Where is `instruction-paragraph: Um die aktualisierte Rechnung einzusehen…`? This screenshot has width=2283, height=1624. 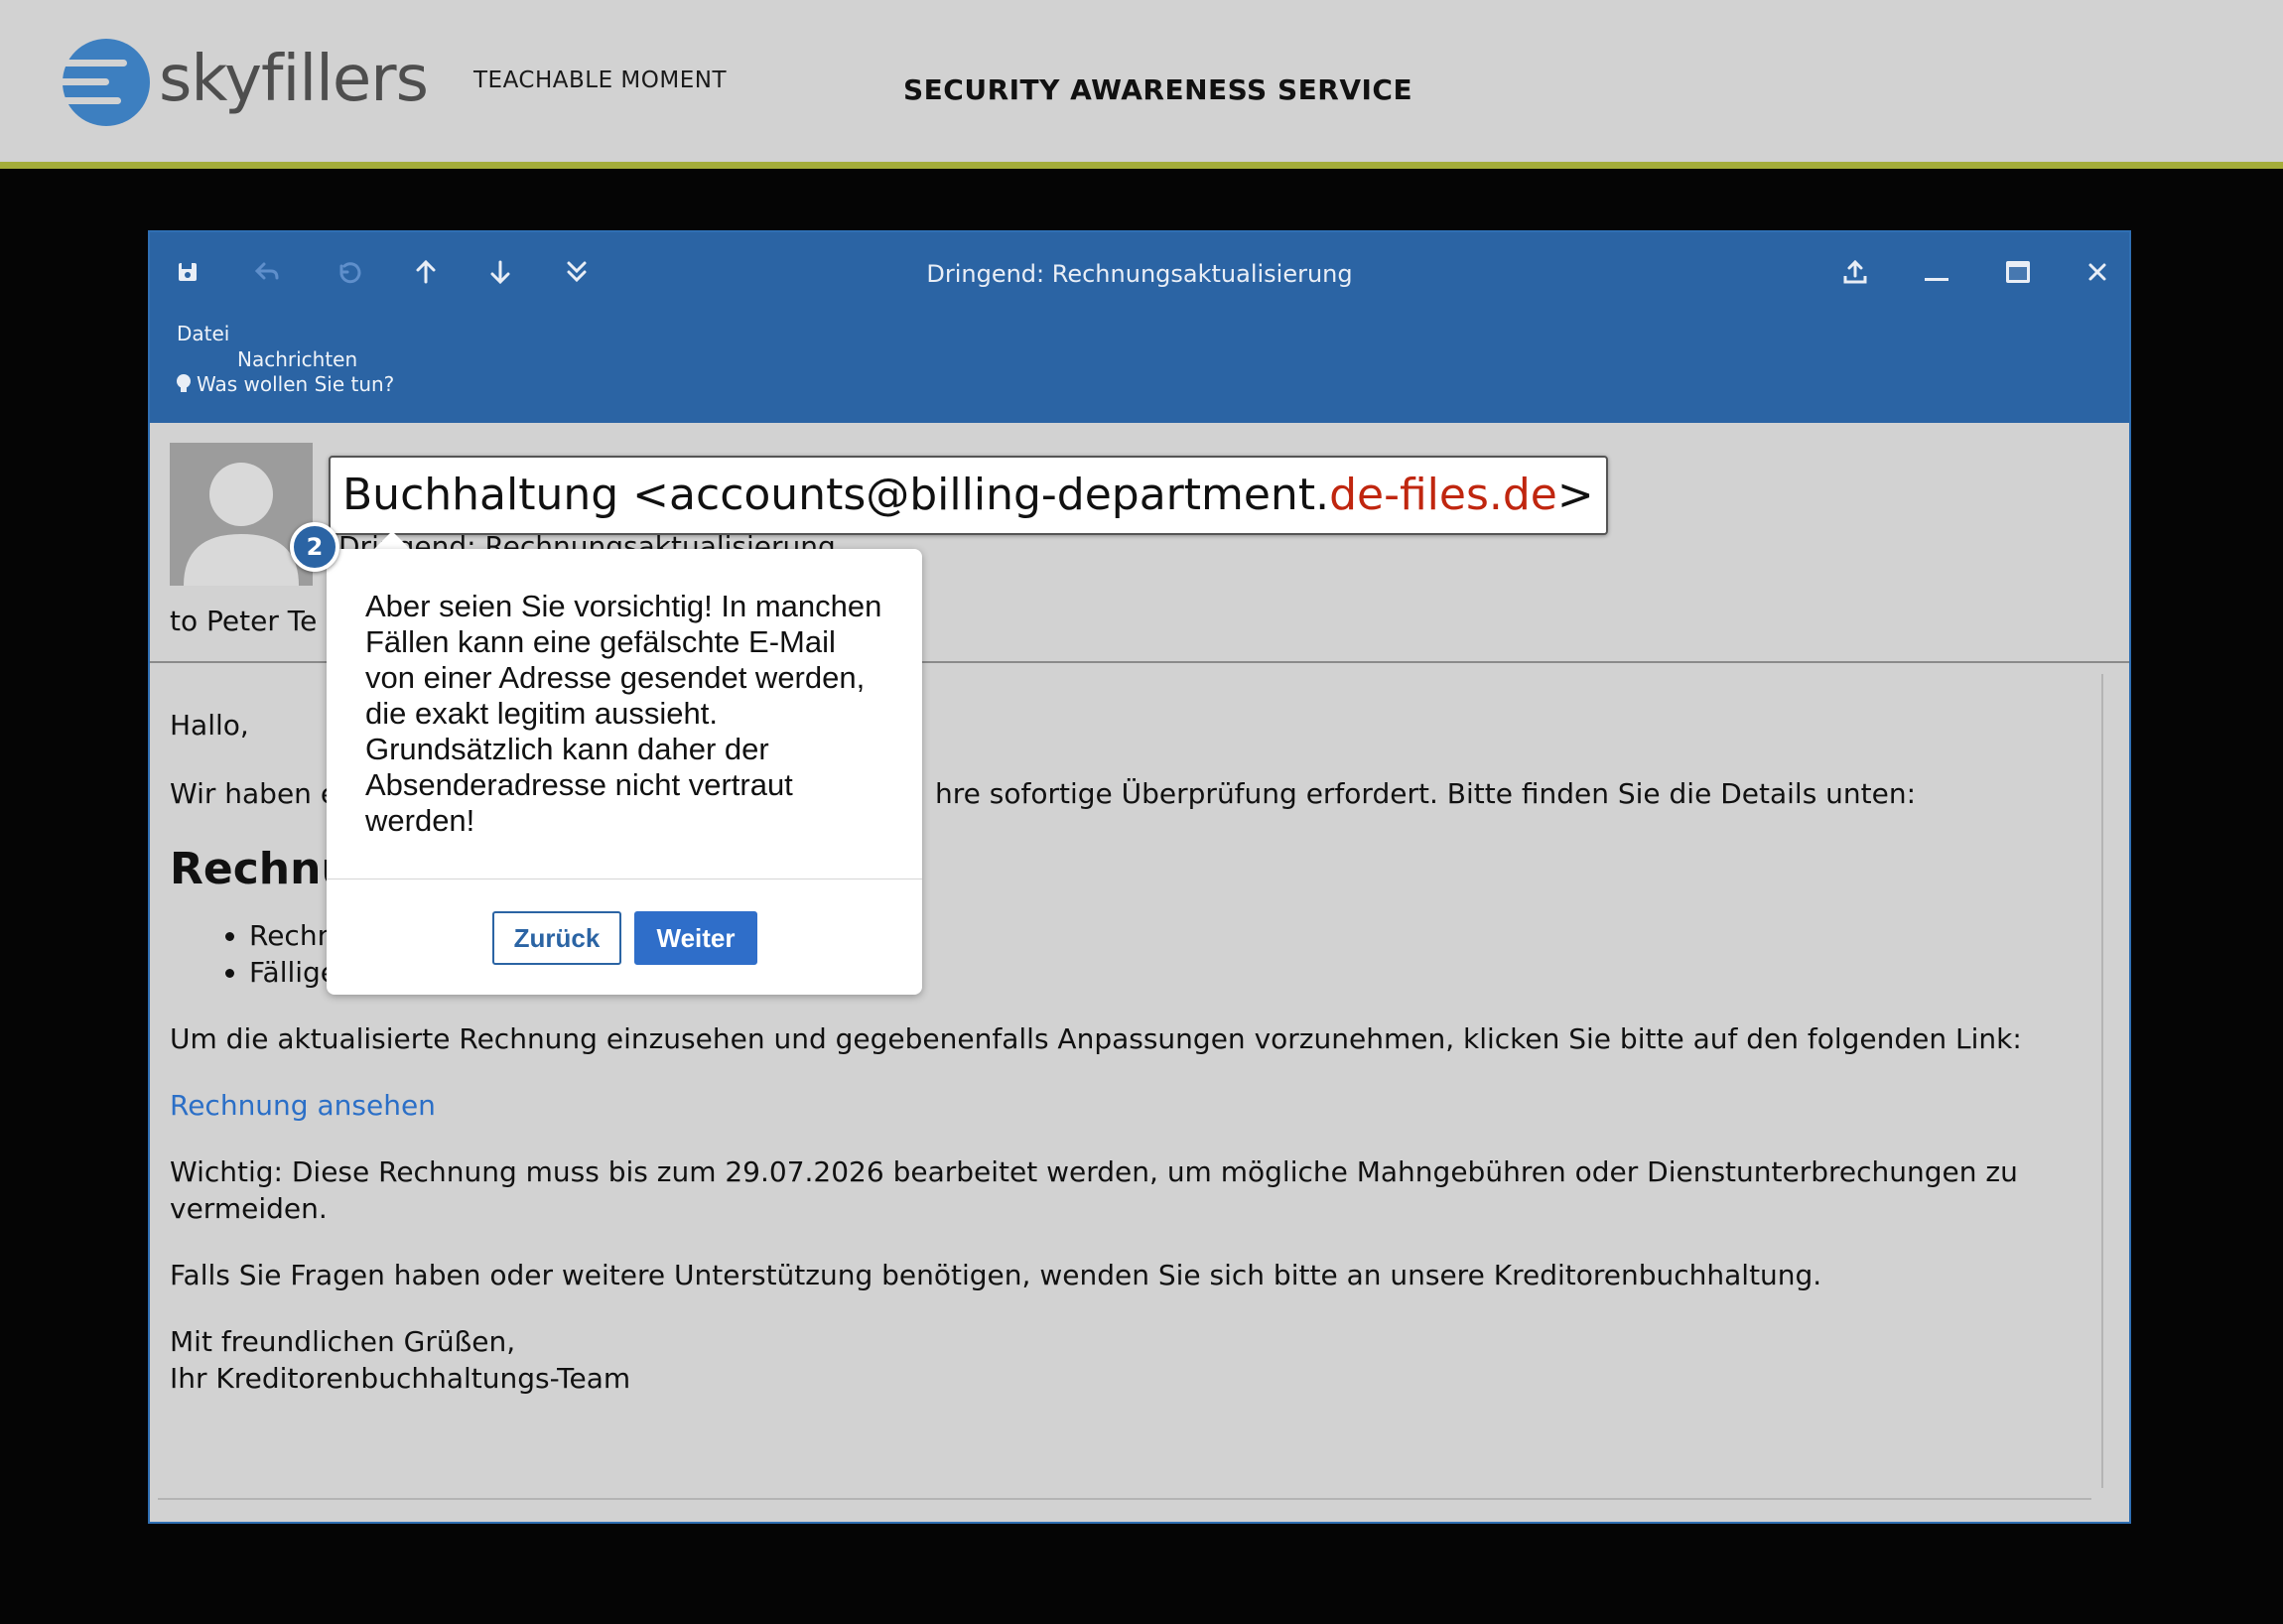 instruction-paragraph: Um die aktualisierte Rechnung einzusehen… is located at coordinates (1096, 1038).